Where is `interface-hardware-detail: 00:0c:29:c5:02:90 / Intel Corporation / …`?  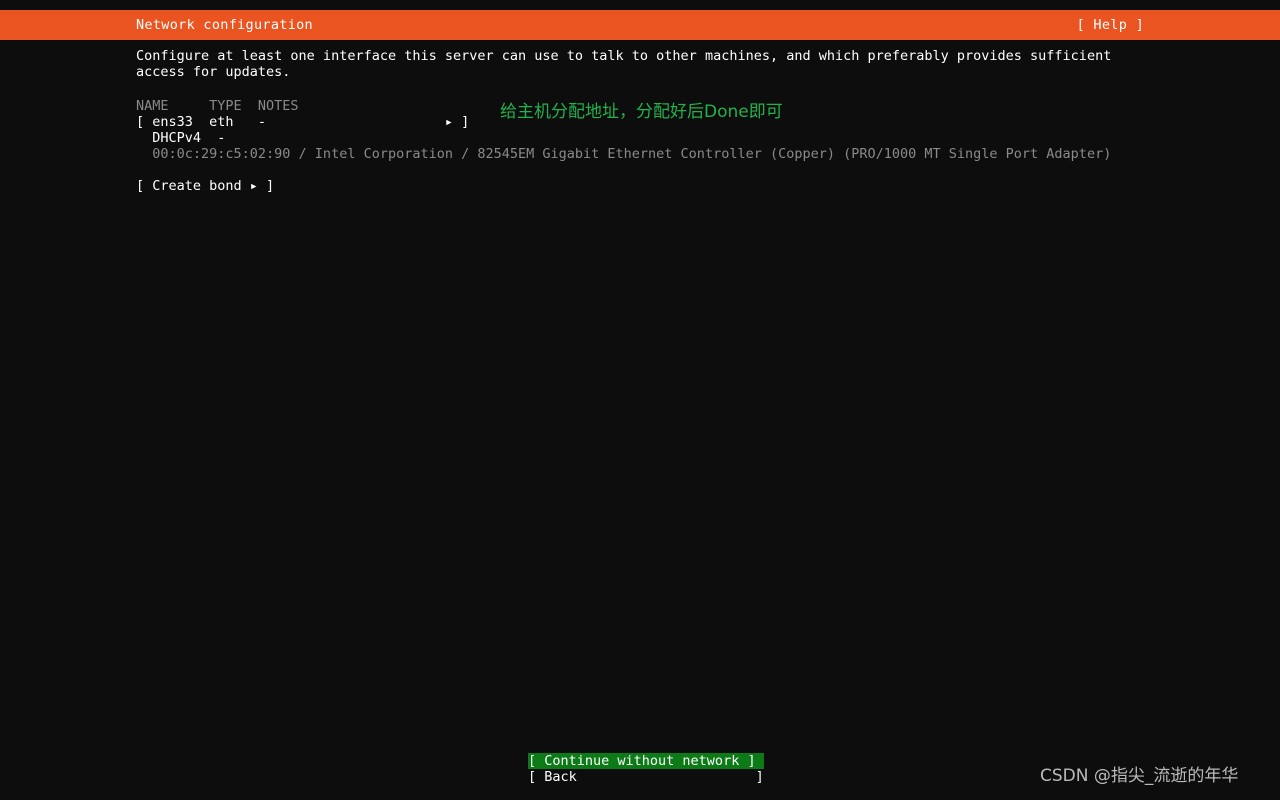
interface-hardware-detail: 00:0c:29:c5:02:90 / Intel Corporation / … is located at coordinates (624, 154).